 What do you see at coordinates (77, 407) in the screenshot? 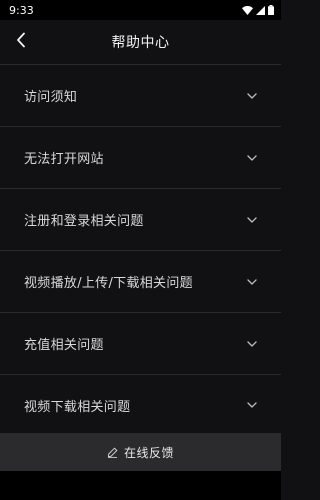
I see `faq-item-label: 视频下载相关问题` at bounding box center [77, 407].